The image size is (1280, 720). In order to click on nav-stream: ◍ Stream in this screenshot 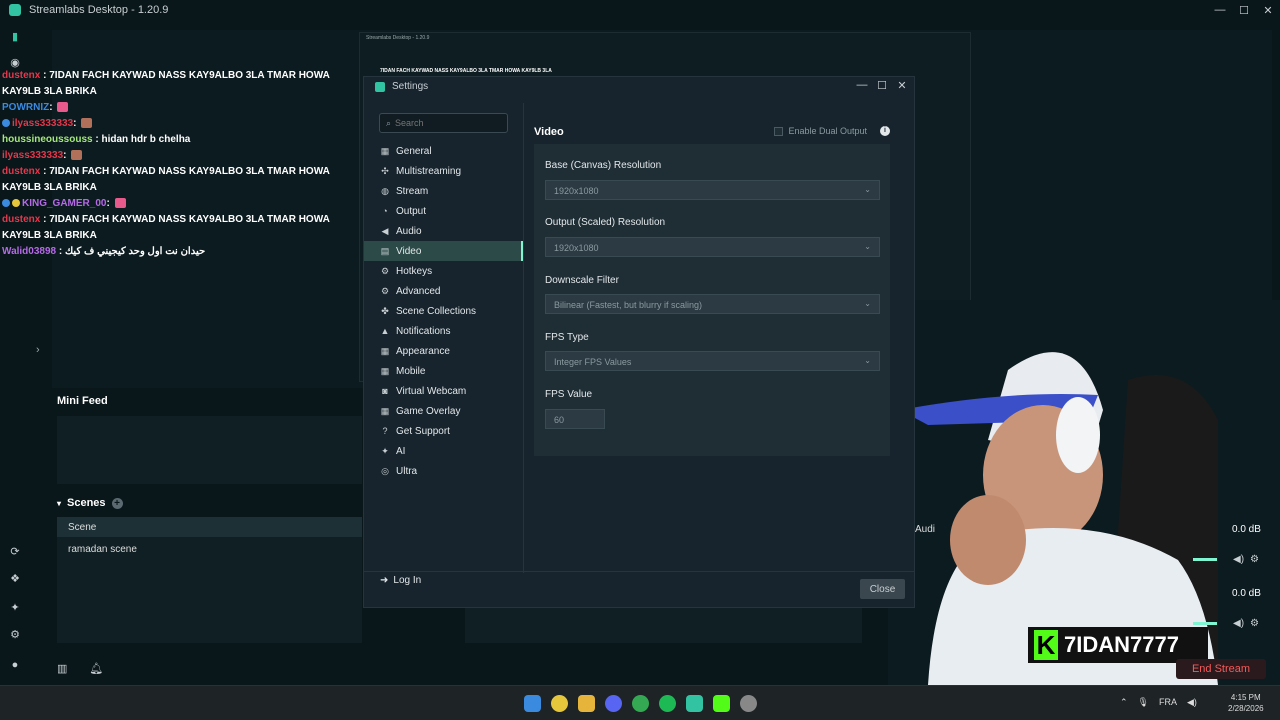, I will do `click(443, 191)`.